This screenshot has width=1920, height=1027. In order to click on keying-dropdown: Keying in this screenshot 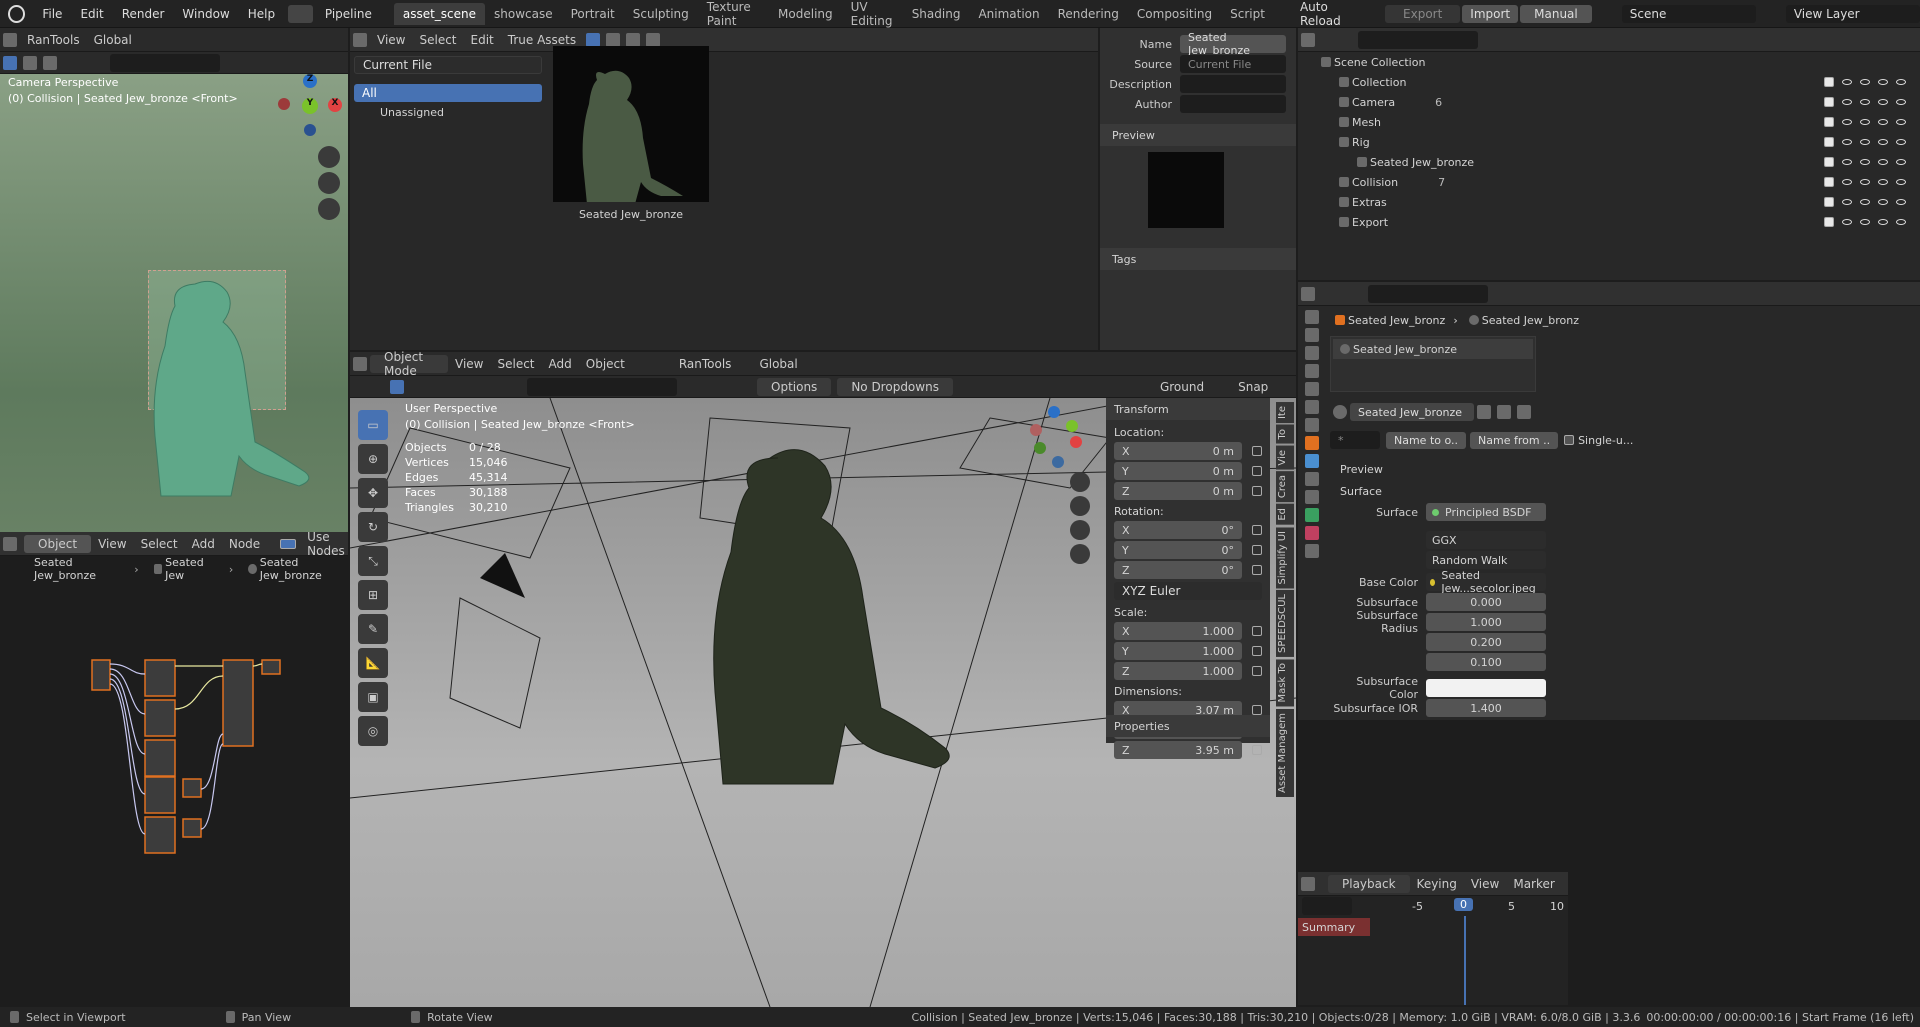, I will do `click(1437, 884)`.